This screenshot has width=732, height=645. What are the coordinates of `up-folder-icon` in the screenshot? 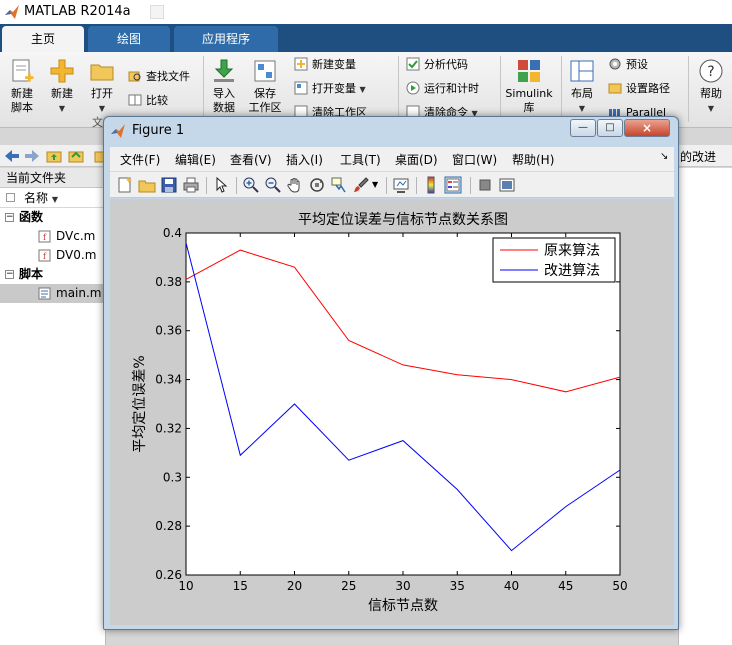 It's located at (54, 156).